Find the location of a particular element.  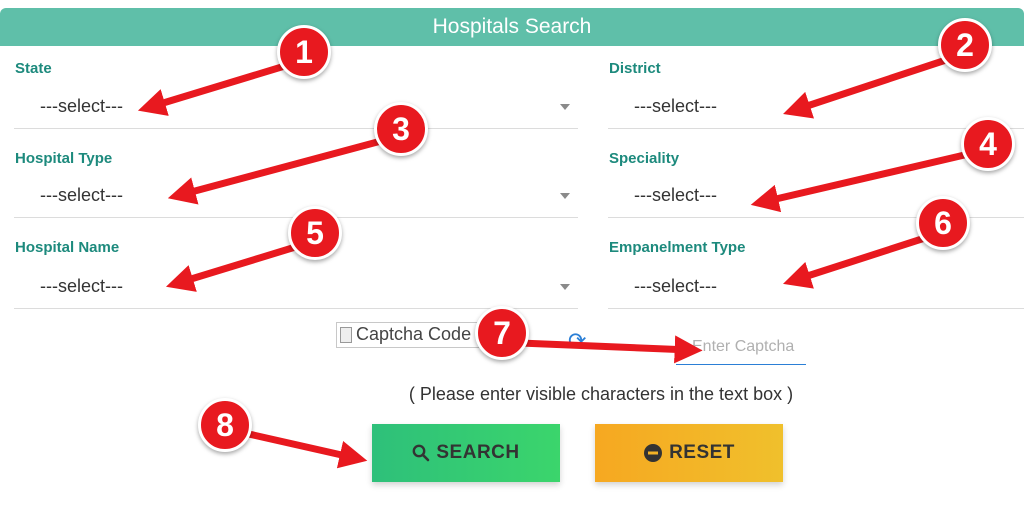

annotation-badge: 7 is located at coordinates (502, 333).